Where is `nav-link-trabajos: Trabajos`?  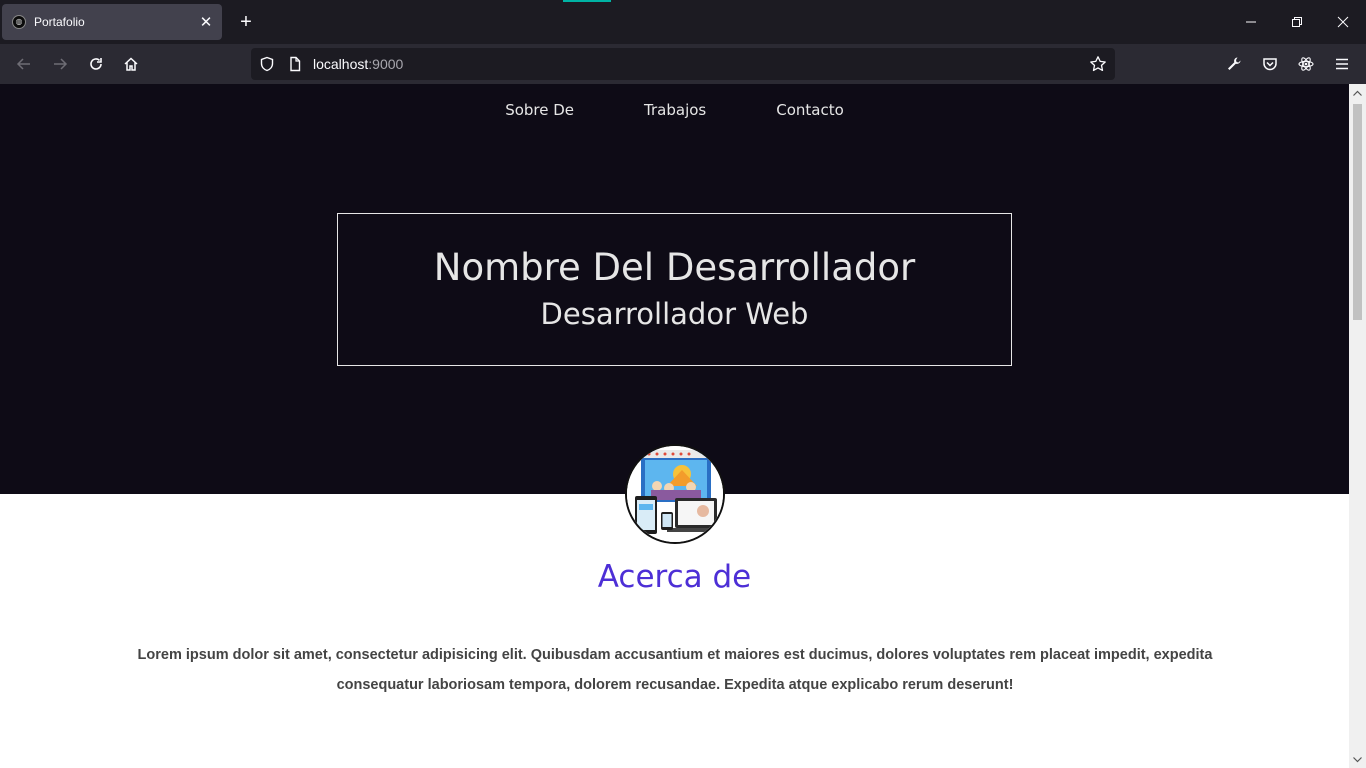 nav-link-trabajos: Trabajos is located at coordinates (675, 110).